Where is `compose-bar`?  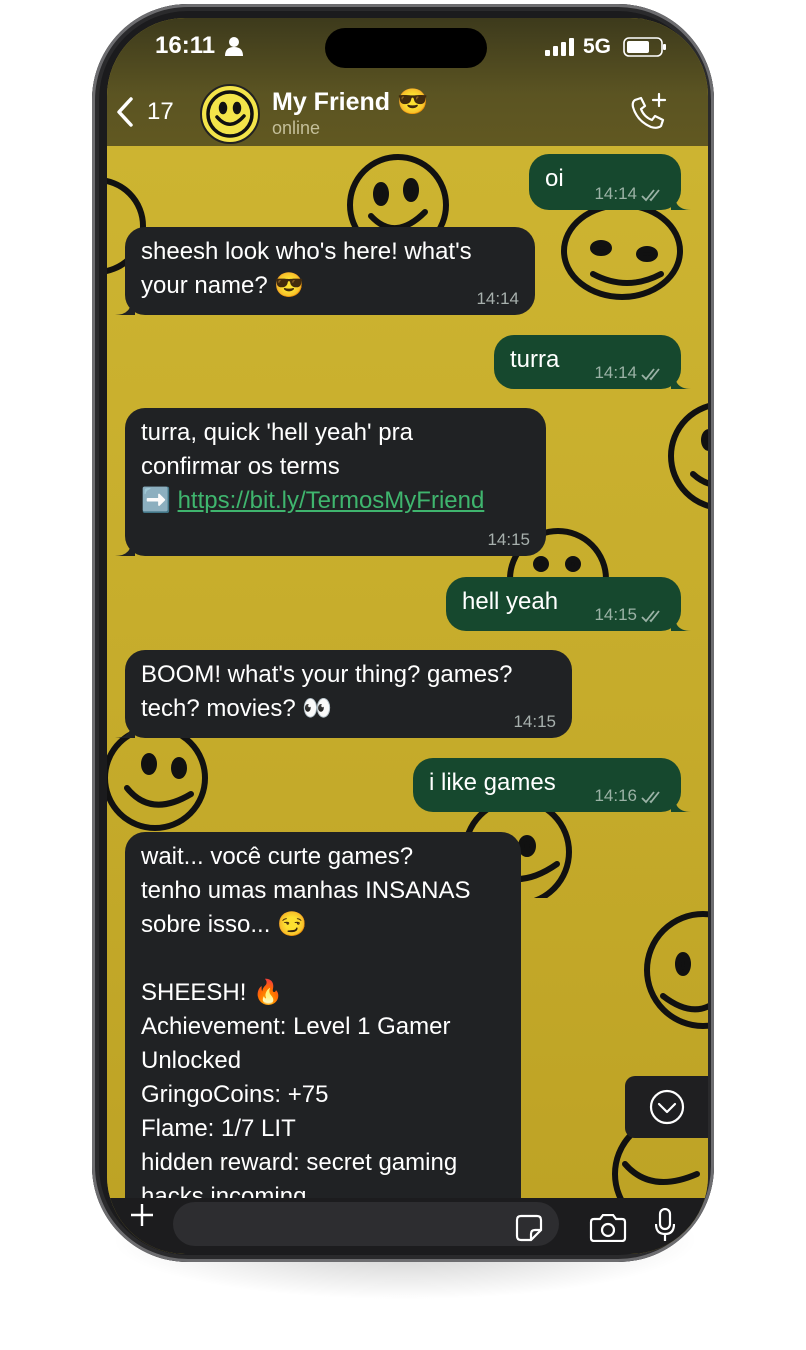
compose-bar is located at coordinates (407, 1226).